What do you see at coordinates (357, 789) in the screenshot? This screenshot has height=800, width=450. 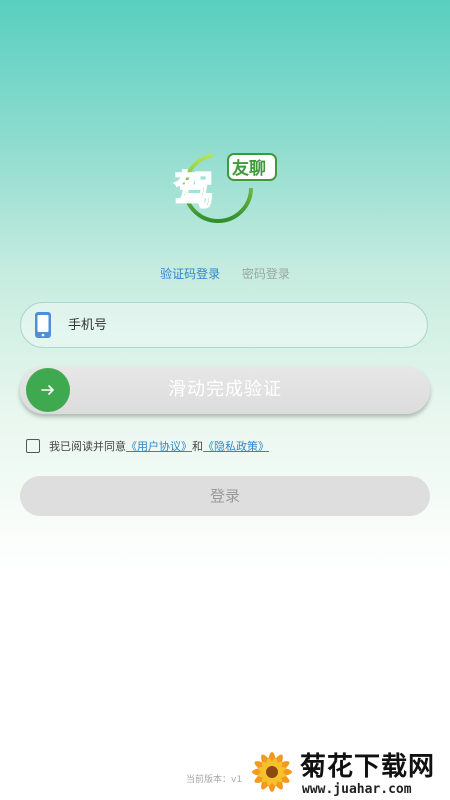 I see `watermark-url: www.juahar.com` at bounding box center [357, 789].